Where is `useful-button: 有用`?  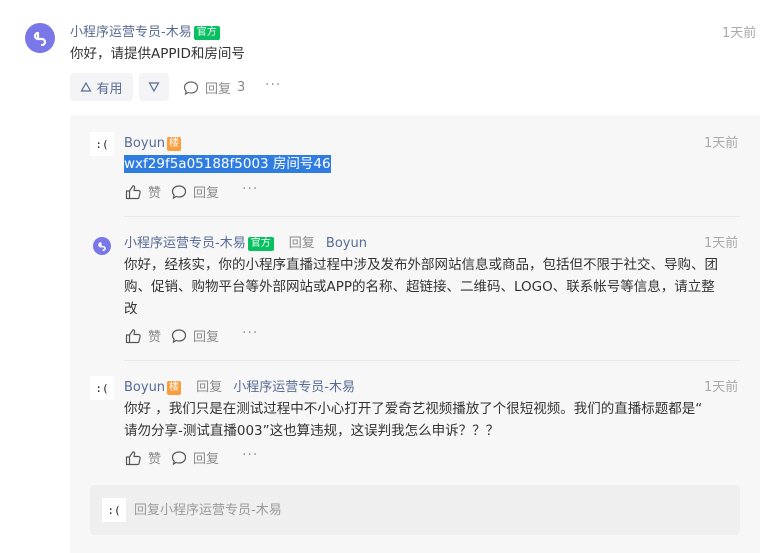 useful-button: 有用 is located at coordinates (101, 87).